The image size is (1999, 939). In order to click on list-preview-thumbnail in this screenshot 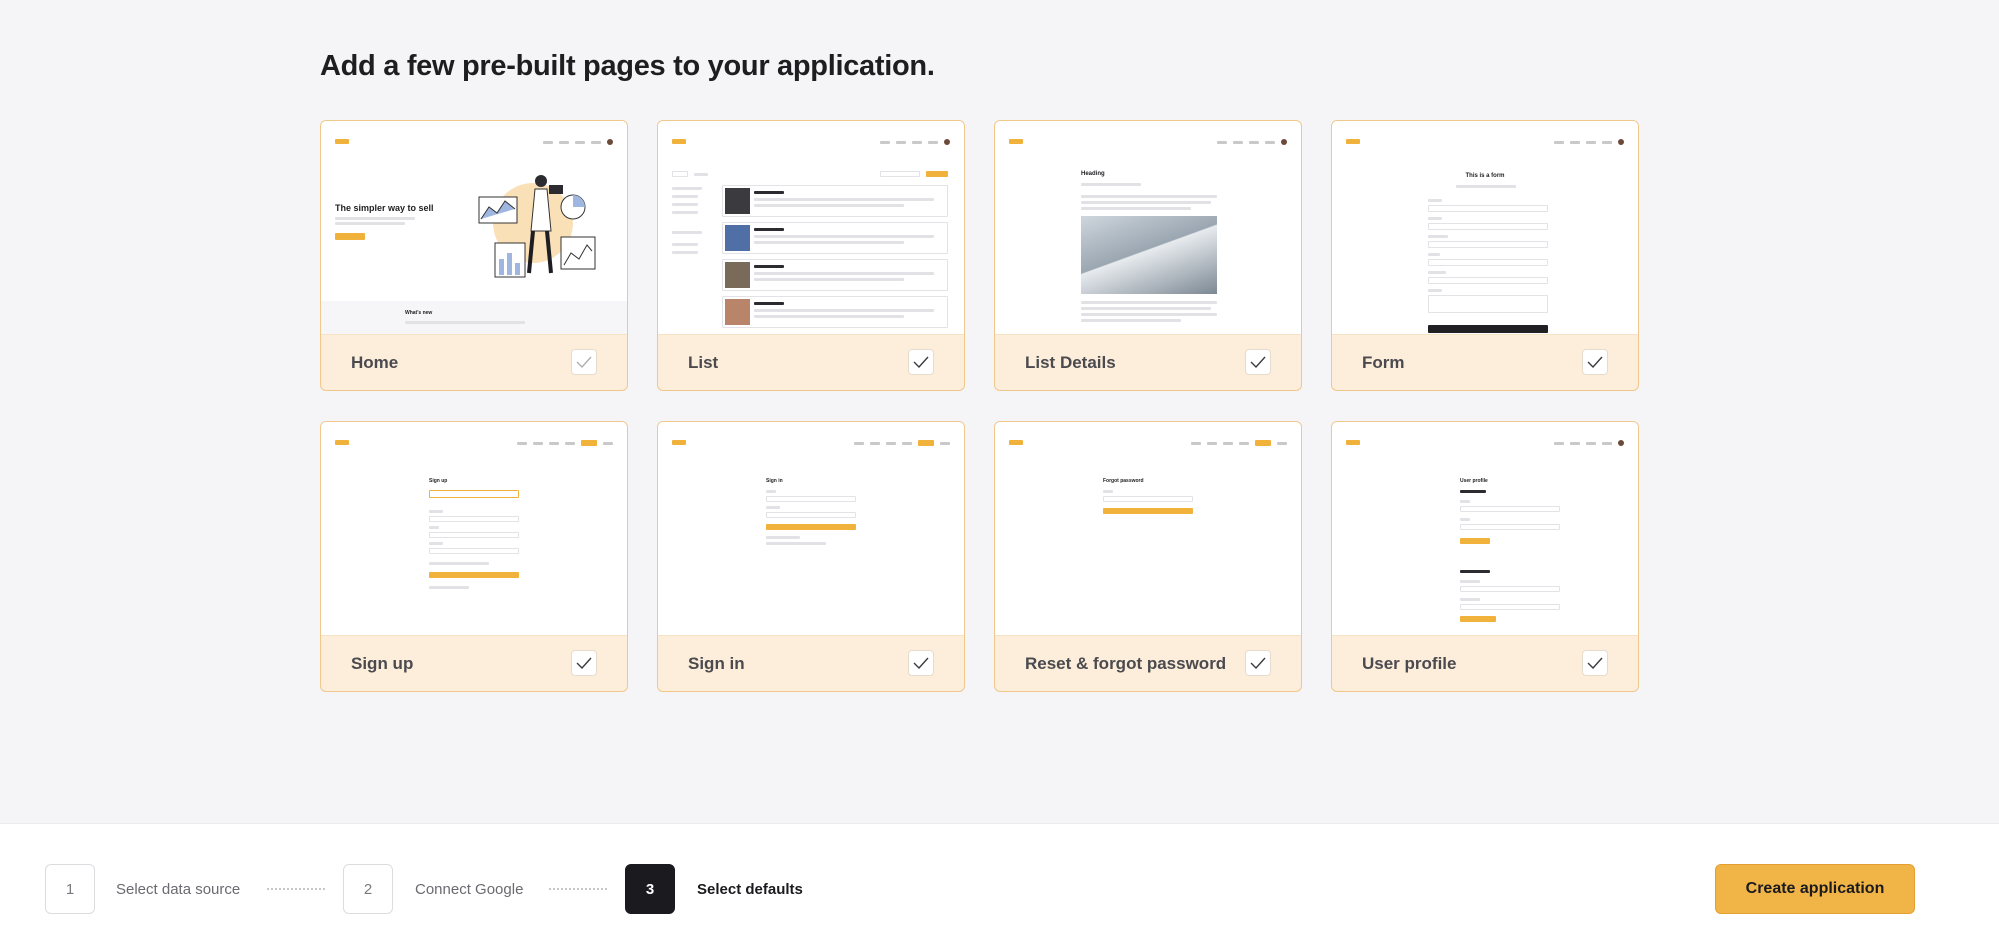, I will do `click(811, 228)`.